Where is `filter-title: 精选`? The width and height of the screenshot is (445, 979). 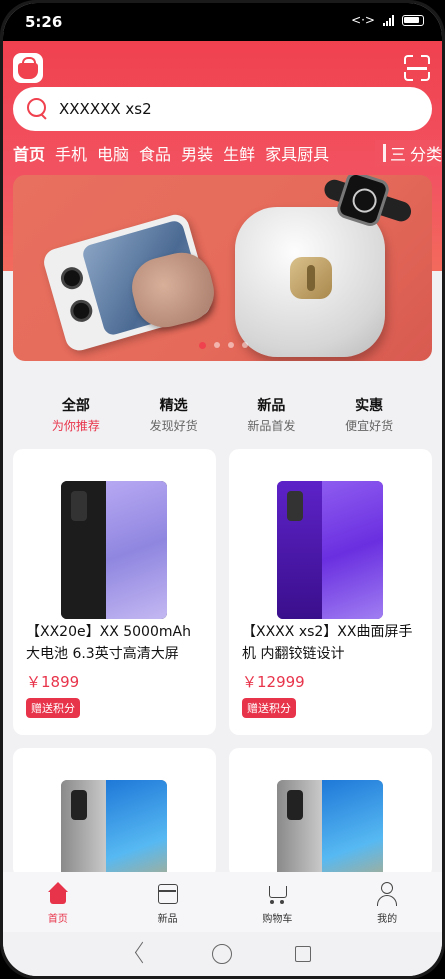 filter-title: 精选 is located at coordinates (173, 406).